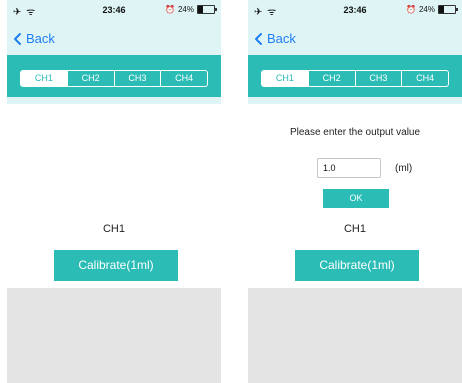 The image size is (462, 383). What do you see at coordinates (404, 168) in the screenshot?
I see `unit-label: (ml)` at bounding box center [404, 168].